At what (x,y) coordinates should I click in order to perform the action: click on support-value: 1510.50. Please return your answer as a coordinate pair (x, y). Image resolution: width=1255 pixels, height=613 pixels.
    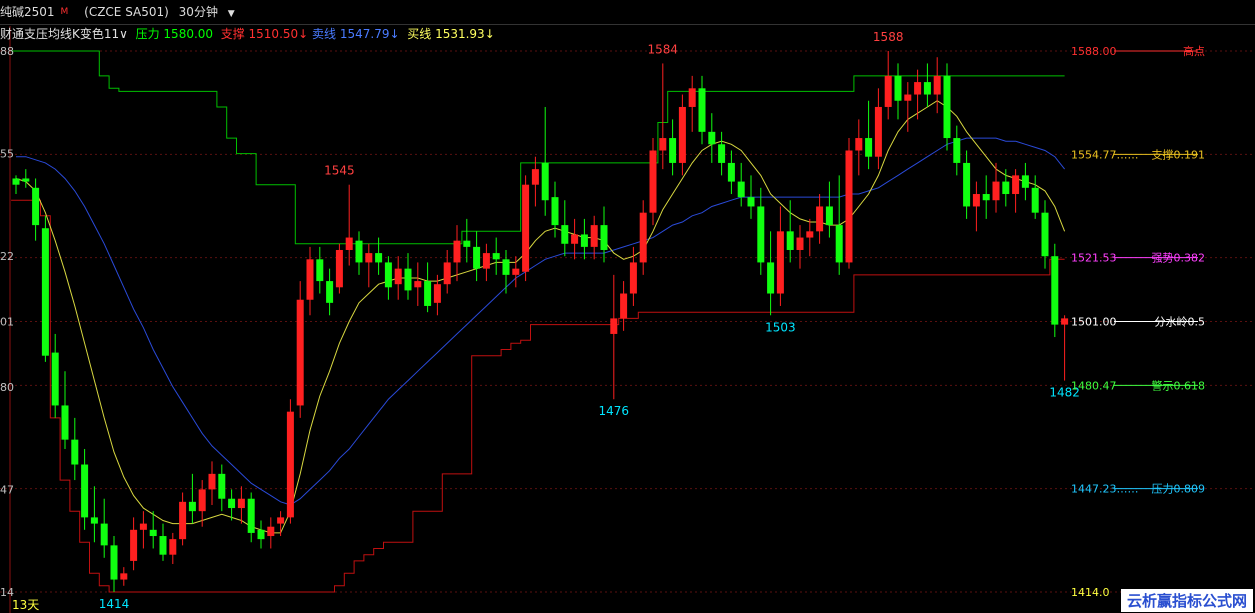
    Looking at the image, I should click on (273, 34).